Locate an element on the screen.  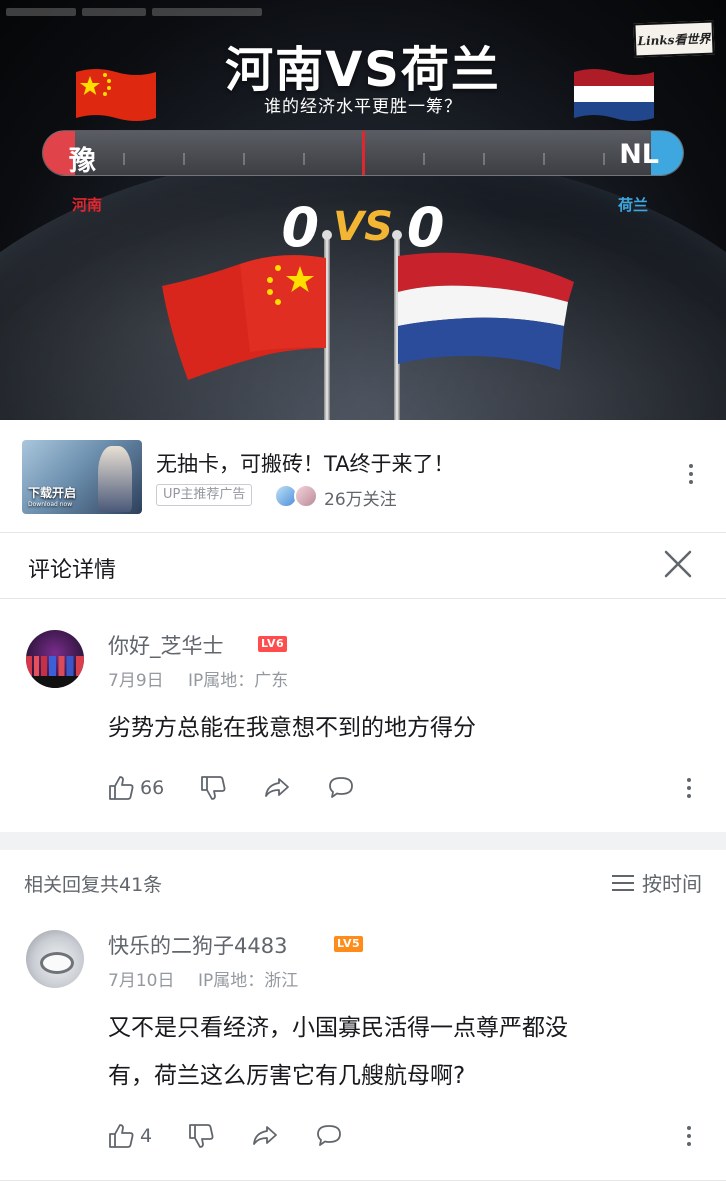
right-score: 0 is located at coordinates (425, 227).